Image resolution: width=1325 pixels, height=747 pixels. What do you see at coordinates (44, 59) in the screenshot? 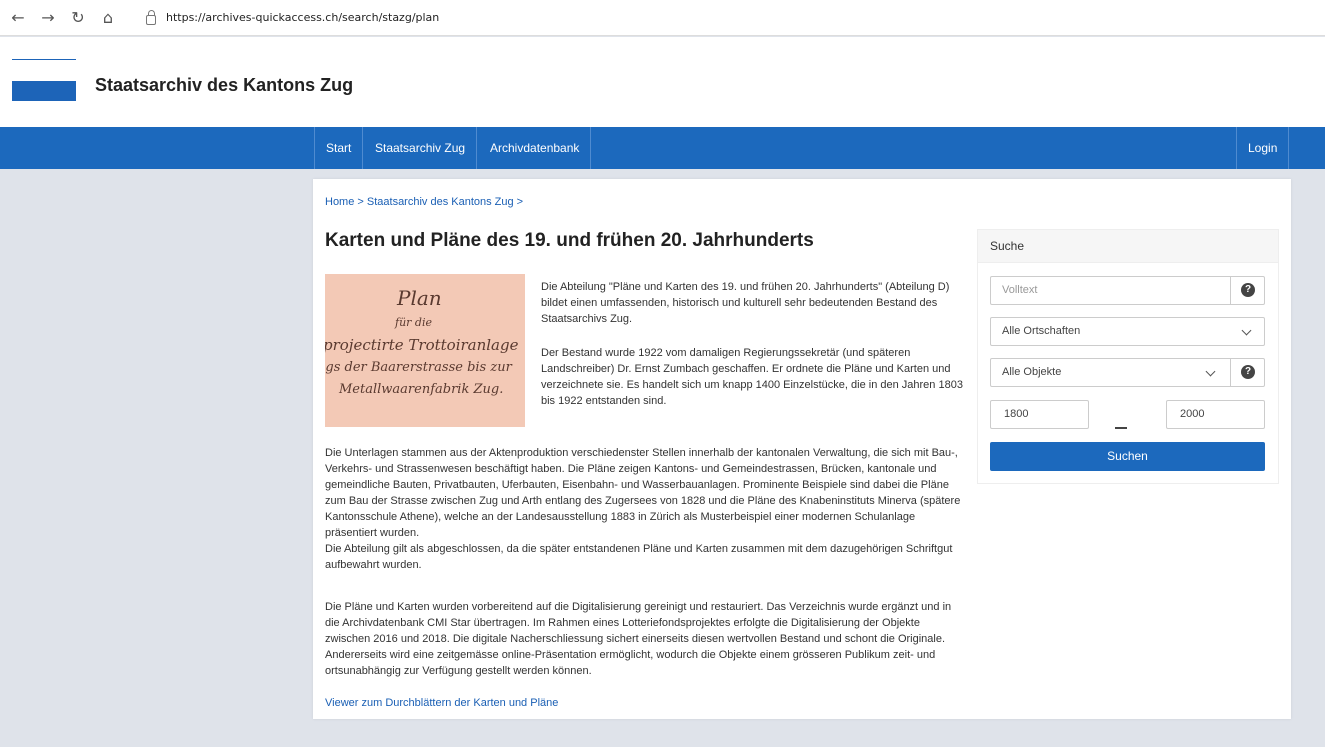
I see `logo-line` at bounding box center [44, 59].